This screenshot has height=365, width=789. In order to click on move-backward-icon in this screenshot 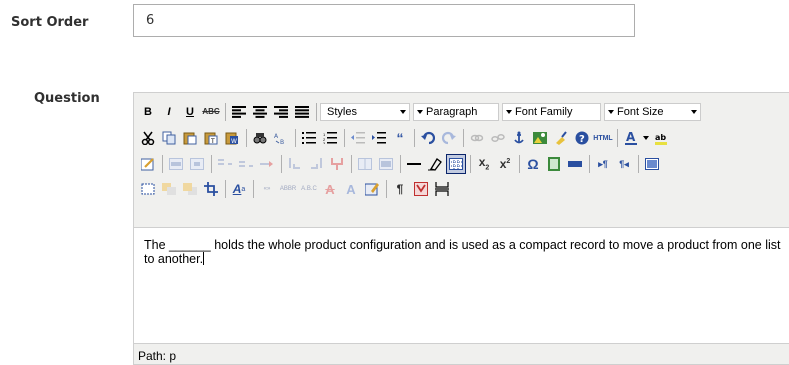, I will do `click(190, 189)`.